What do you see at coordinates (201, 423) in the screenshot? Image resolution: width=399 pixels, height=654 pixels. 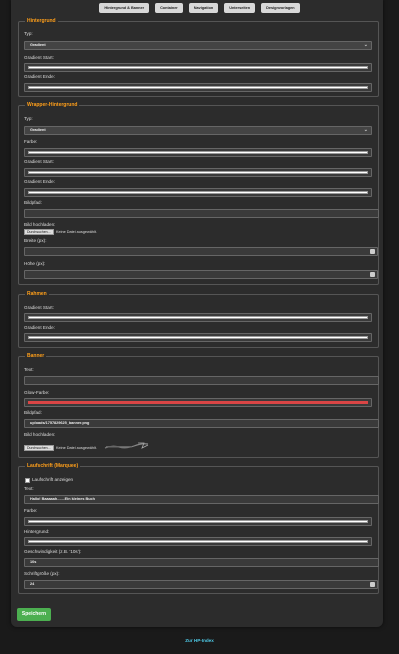 I see `bildpfad-input: uploads/1757829625_banner.png` at bounding box center [201, 423].